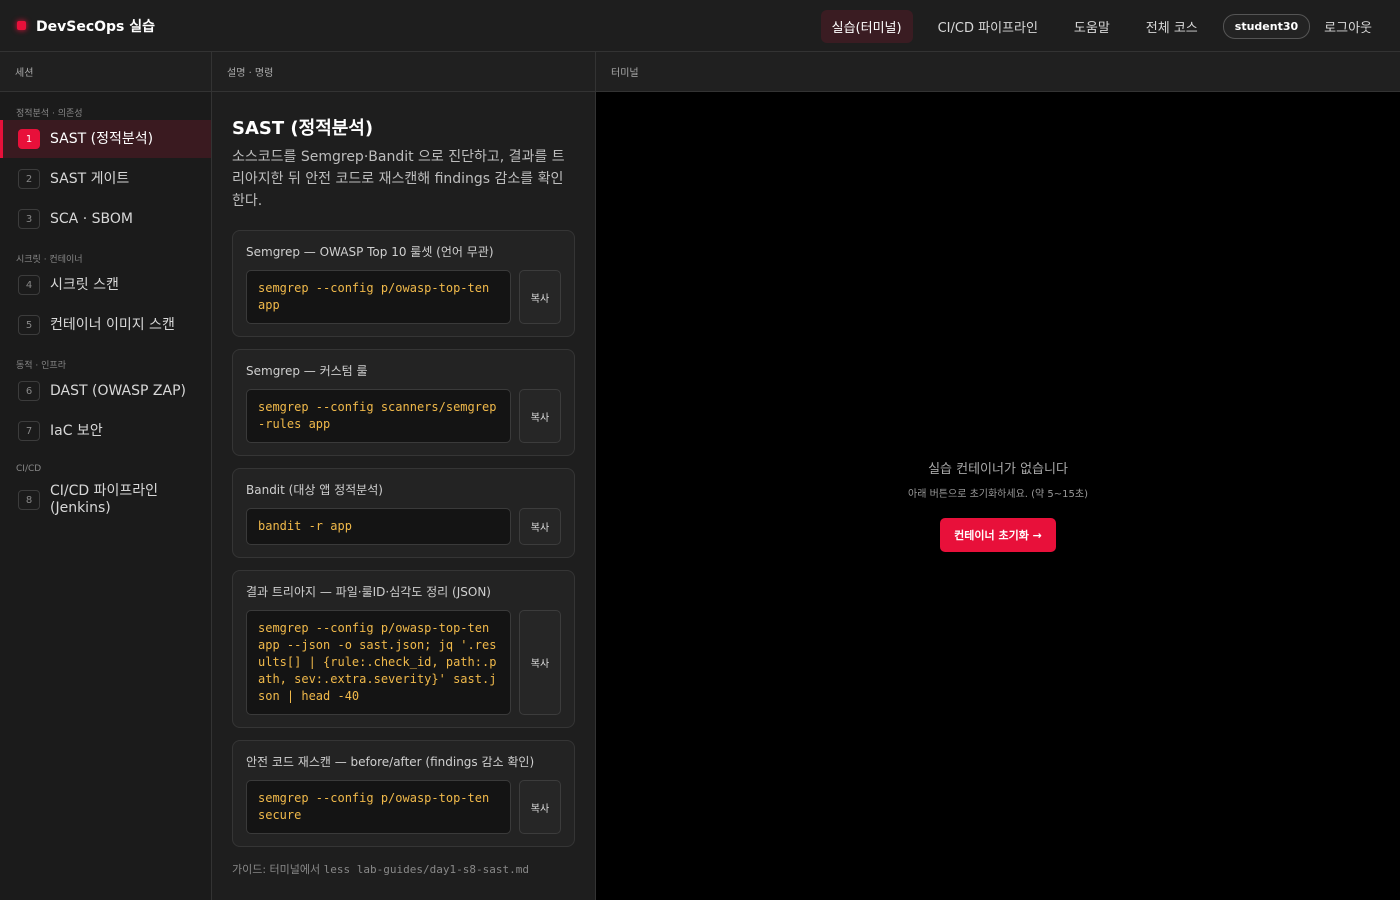 This screenshot has height=900, width=1400. Describe the element at coordinates (41, 366) in the screenshot. I see `session-group-label: 동적 · 인프라` at that location.